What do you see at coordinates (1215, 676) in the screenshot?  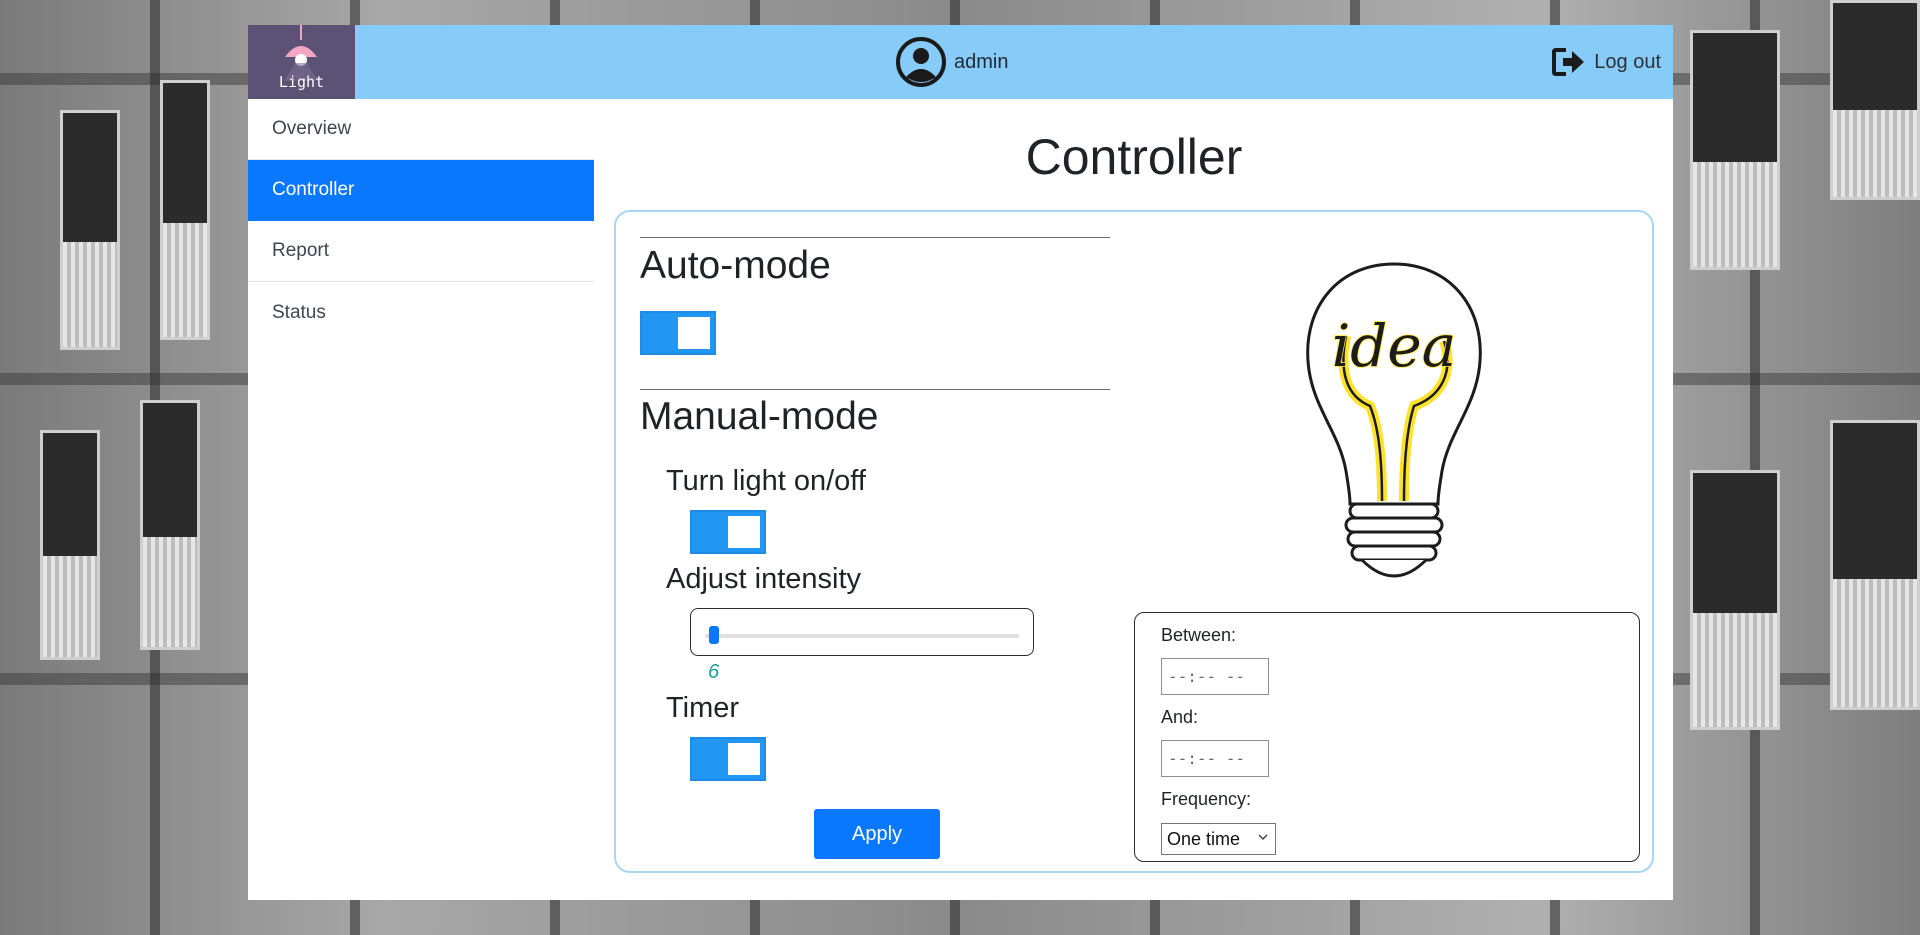 I see `between-time-input: --:-- --` at bounding box center [1215, 676].